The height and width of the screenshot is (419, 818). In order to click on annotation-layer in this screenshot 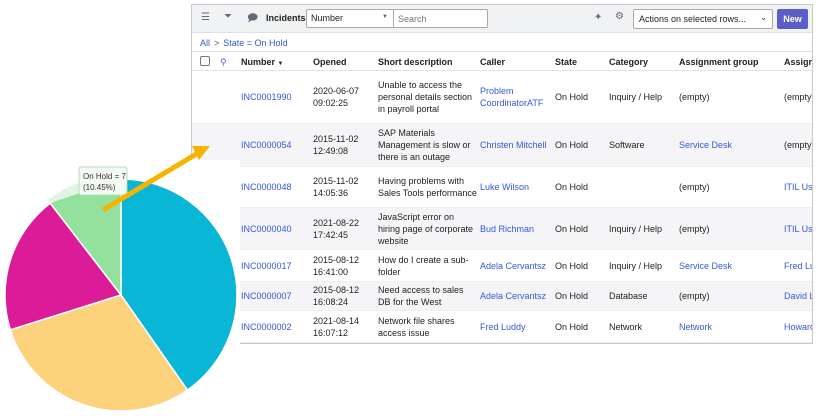, I will do `click(155, 179)`.